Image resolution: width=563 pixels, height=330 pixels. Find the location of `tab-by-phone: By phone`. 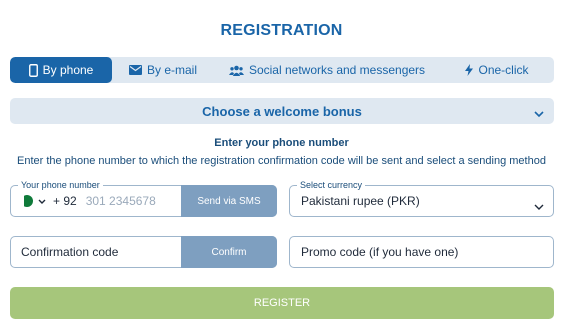

tab-by-phone: By phone is located at coordinates (61, 70).